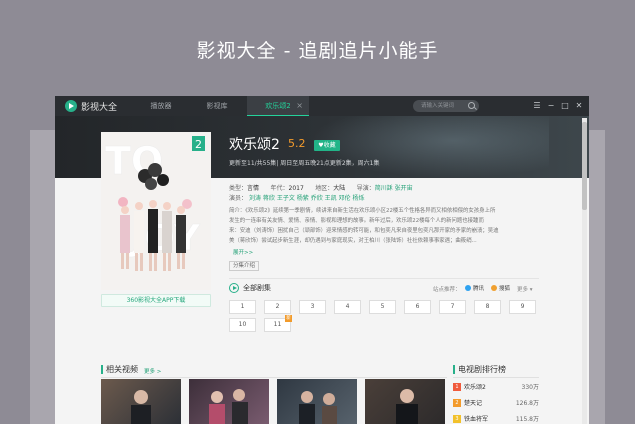 The height and width of the screenshot is (424, 635). What do you see at coordinates (296, 188) in the screenshot?
I see `year-value: 2017` at bounding box center [296, 188].